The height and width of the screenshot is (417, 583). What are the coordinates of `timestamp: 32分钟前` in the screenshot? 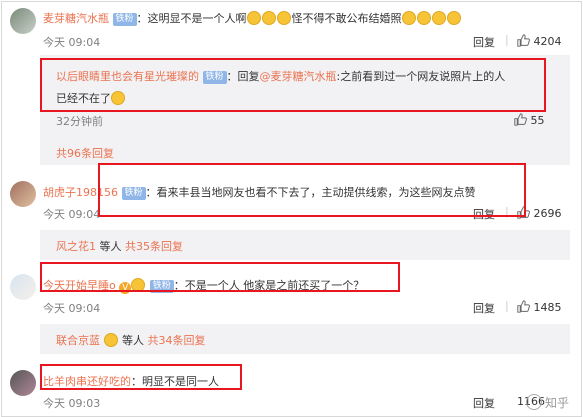 It's located at (79, 121).